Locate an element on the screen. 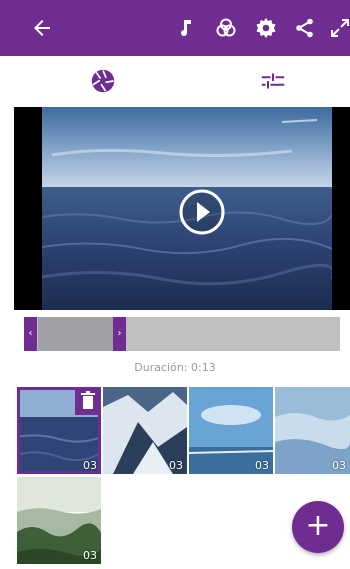  play-button is located at coordinates (202, 212).